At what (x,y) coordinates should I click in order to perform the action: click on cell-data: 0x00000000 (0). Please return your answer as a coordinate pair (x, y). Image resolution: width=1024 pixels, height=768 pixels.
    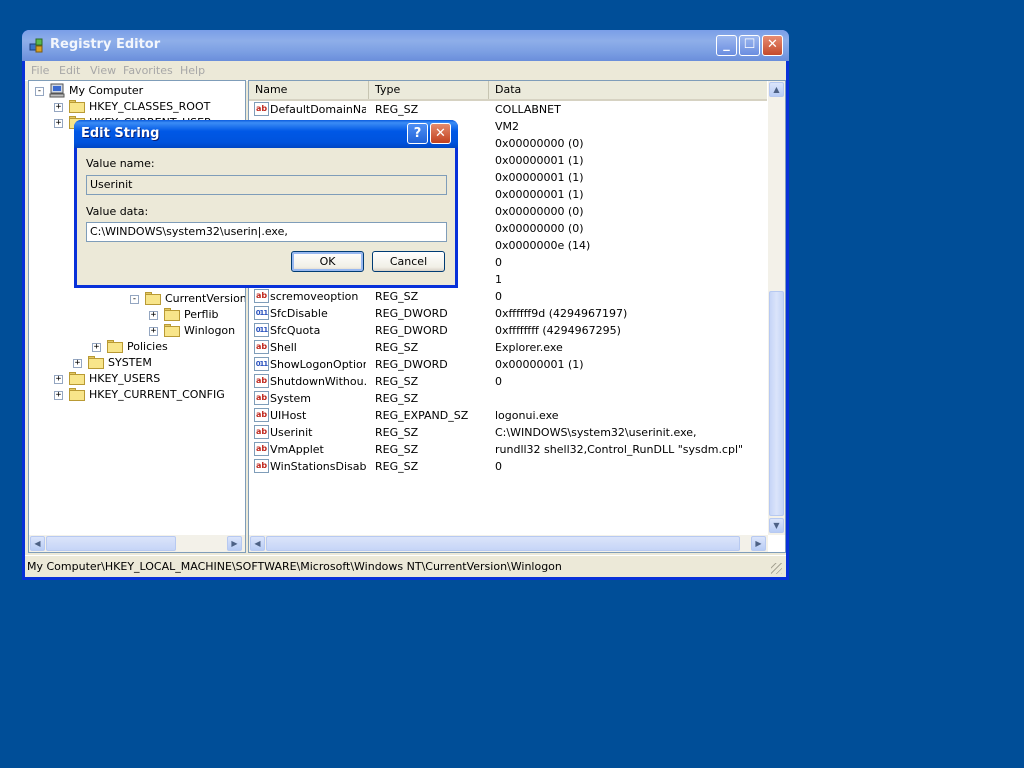
    Looking at the image, I should click on (539, 143).